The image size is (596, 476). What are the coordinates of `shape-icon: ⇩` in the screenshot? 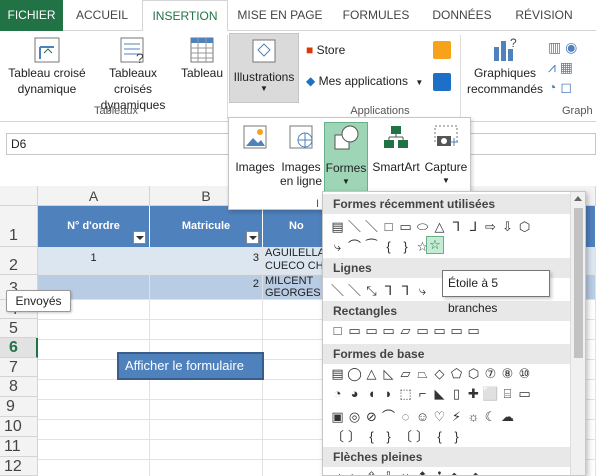 It's located at (507, 227).